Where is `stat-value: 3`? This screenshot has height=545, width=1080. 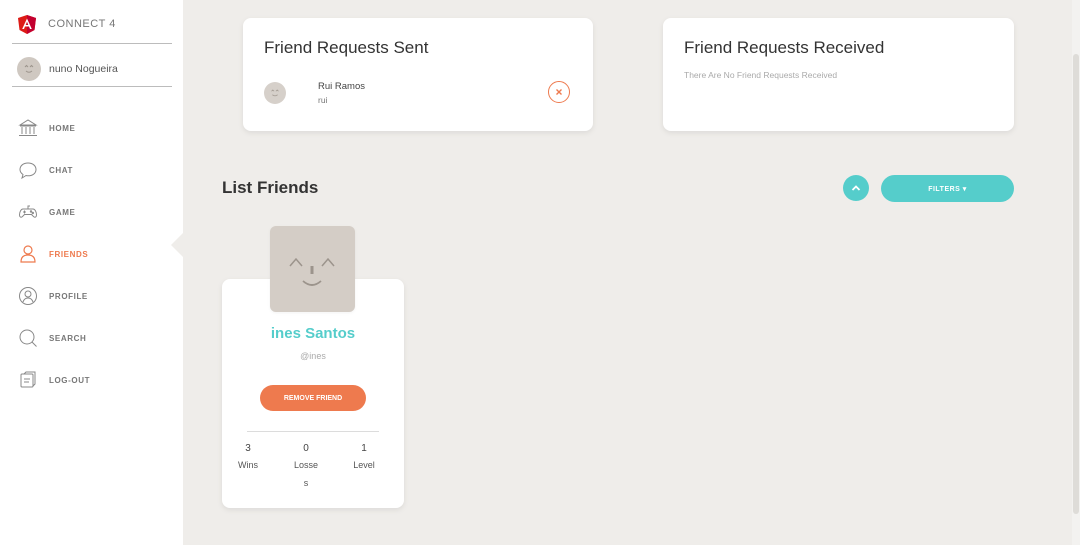
stat-value: 3 is located at coordinates (248, 448).